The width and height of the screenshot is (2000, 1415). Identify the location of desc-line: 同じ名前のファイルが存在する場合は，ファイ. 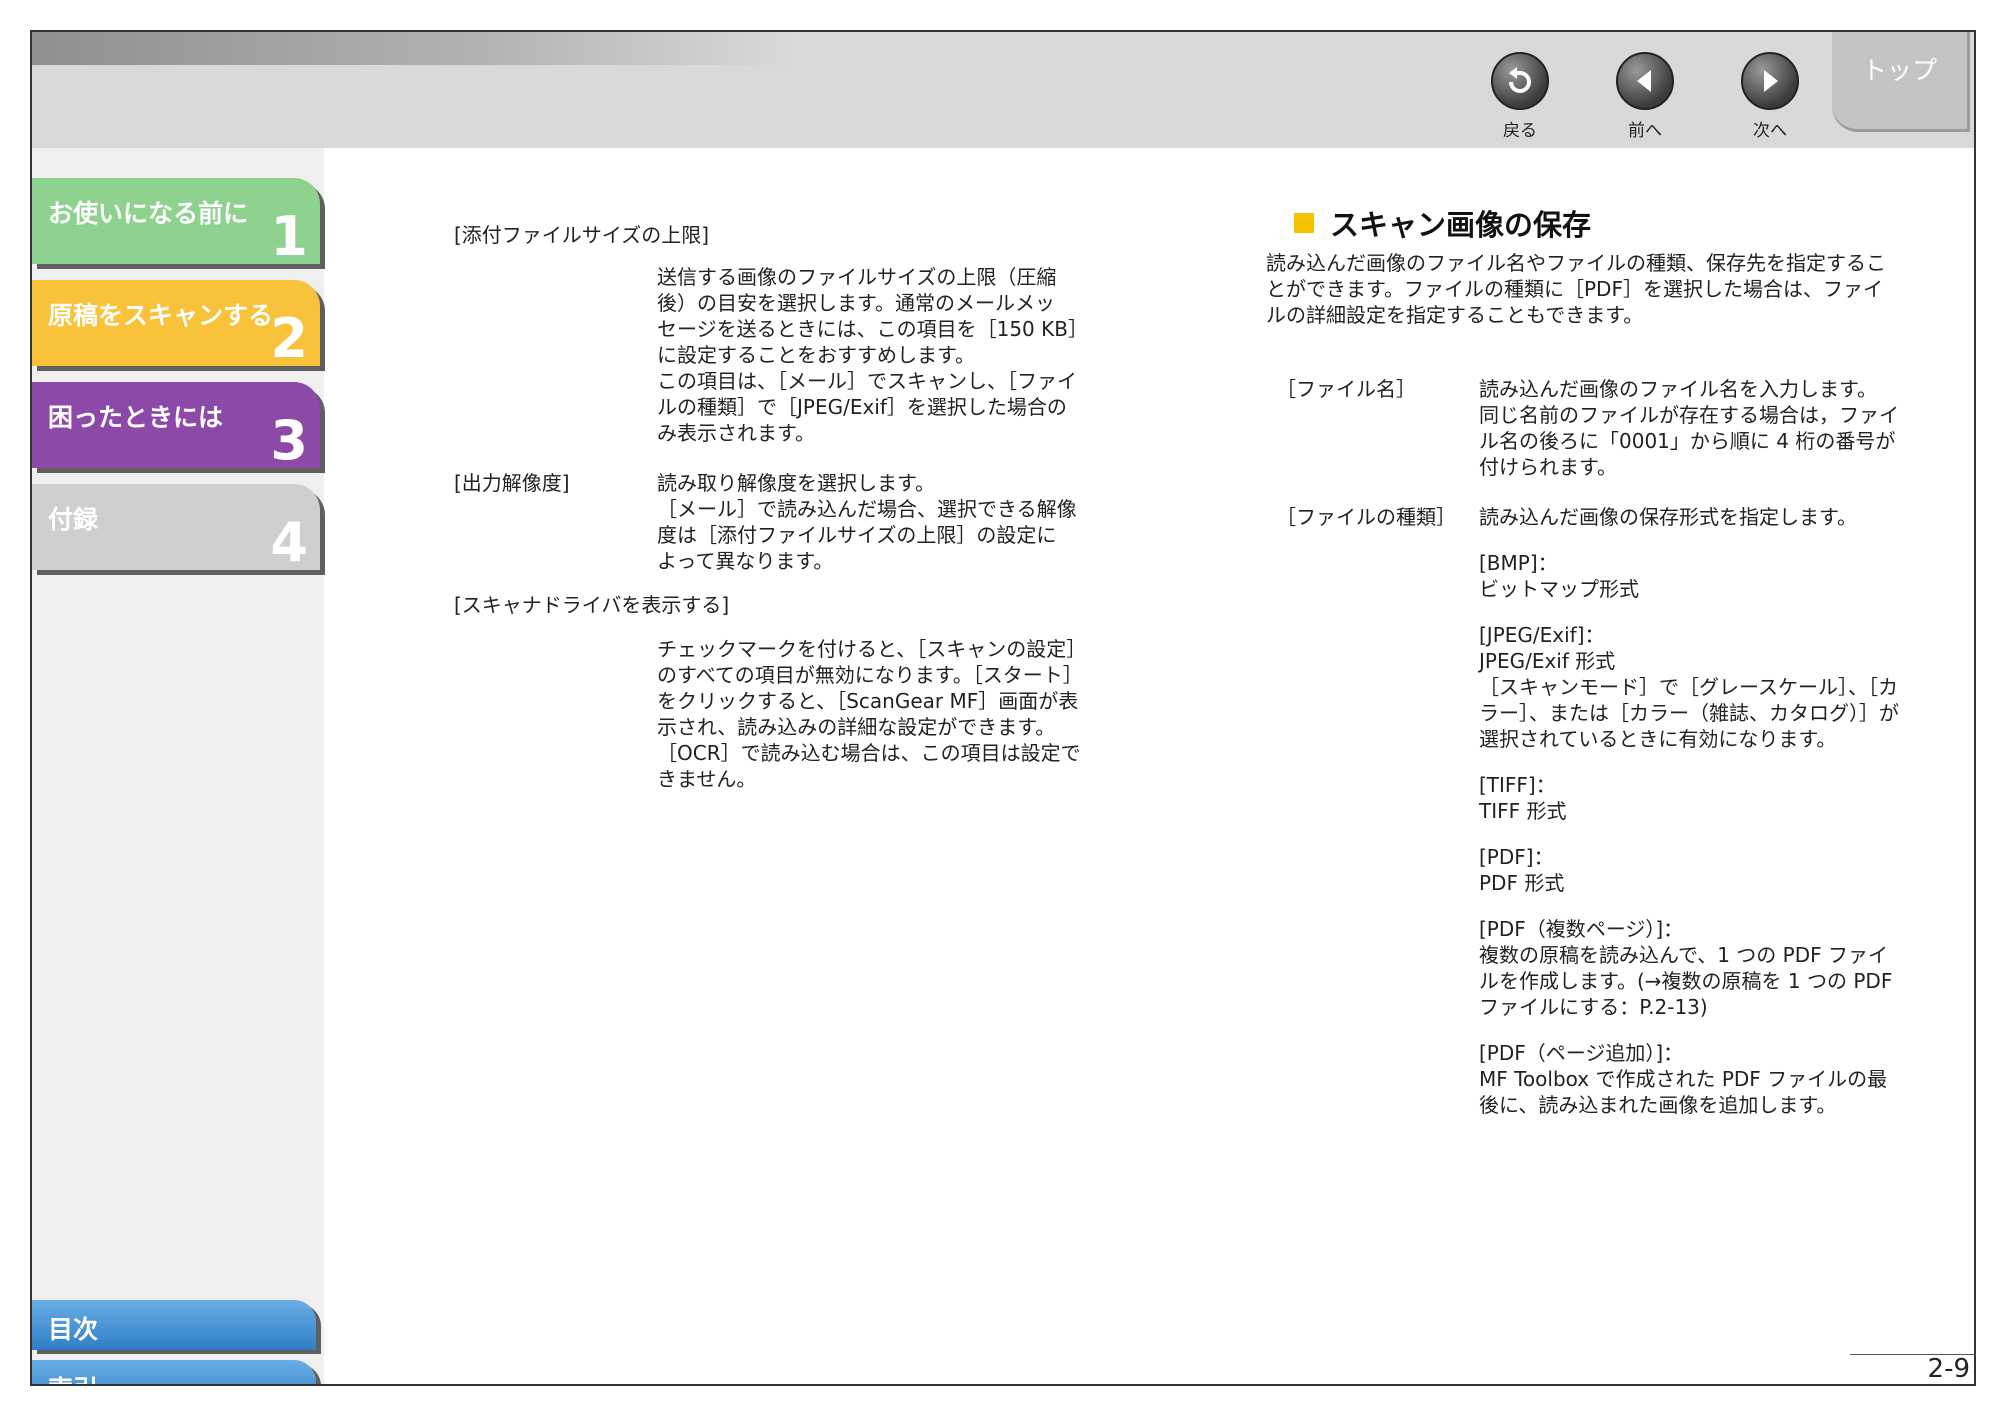
(1689, 415).